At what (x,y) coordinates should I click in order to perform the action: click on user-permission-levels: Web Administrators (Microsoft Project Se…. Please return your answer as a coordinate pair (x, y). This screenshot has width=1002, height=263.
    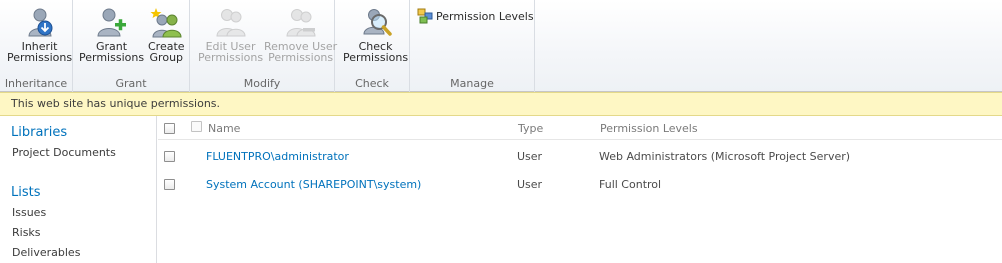
    Looking at the image, I should click on (725, 156).